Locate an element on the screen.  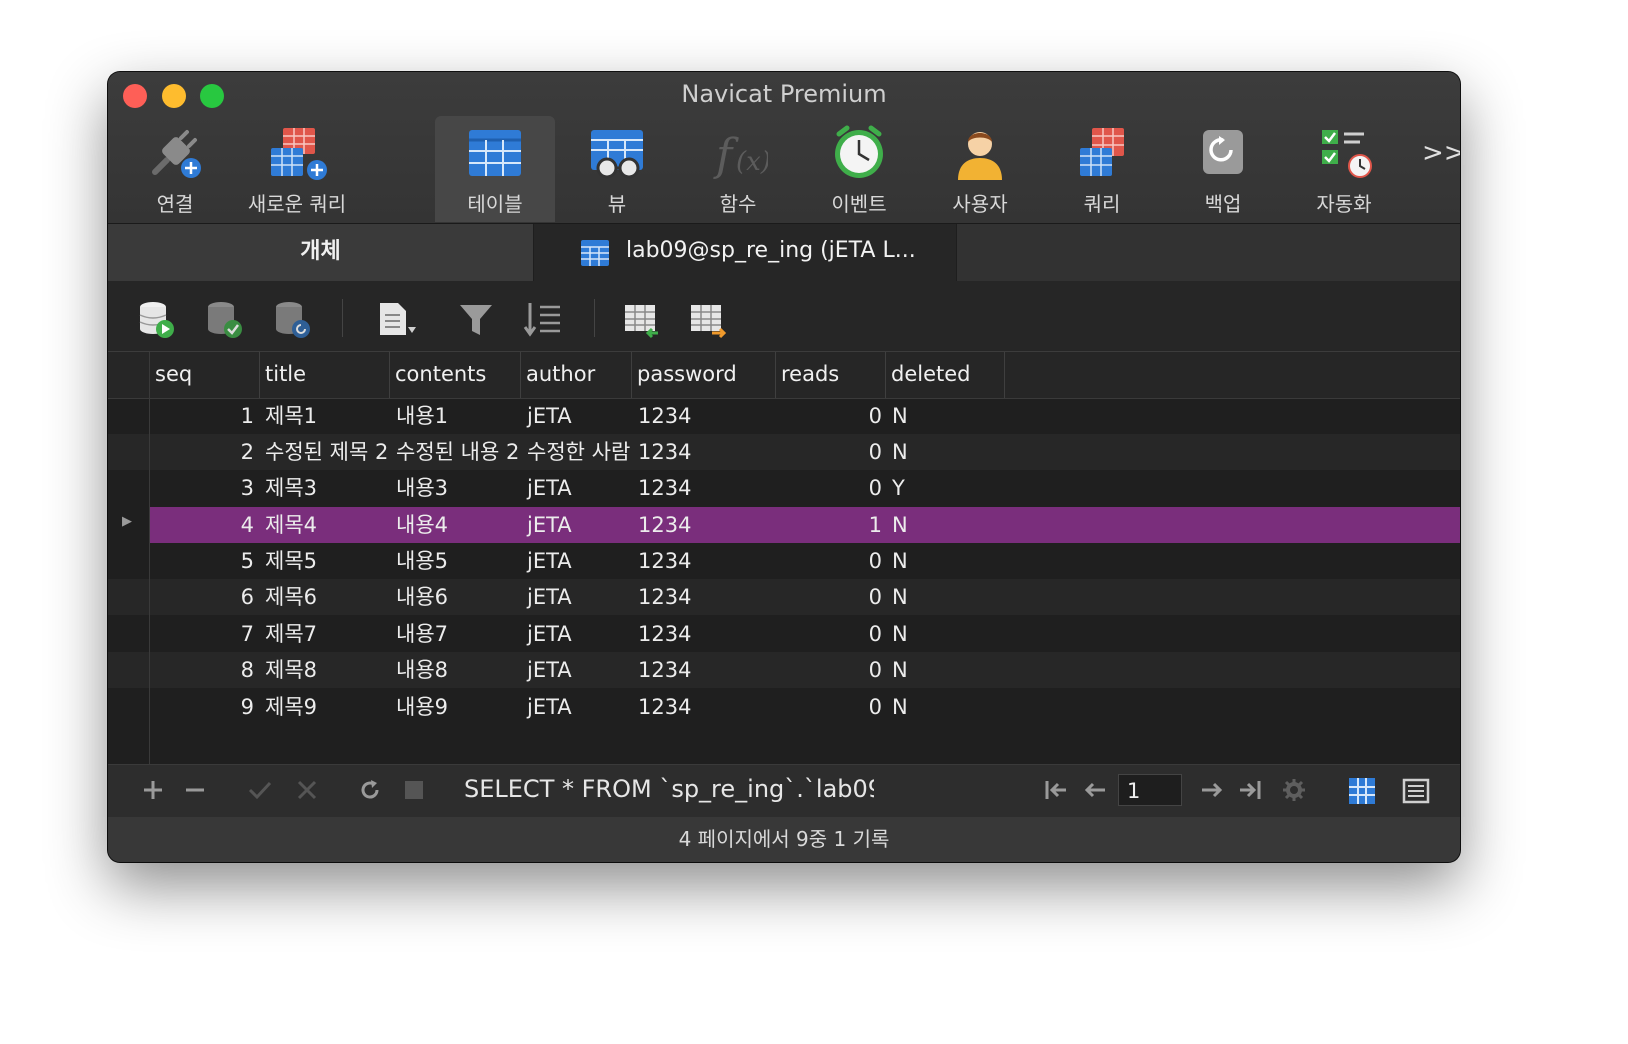
table-row: 2 수정된 제목 2 수정된 내용 2 수정한 사람 1234 0 N is located at coordinates (784, 452).